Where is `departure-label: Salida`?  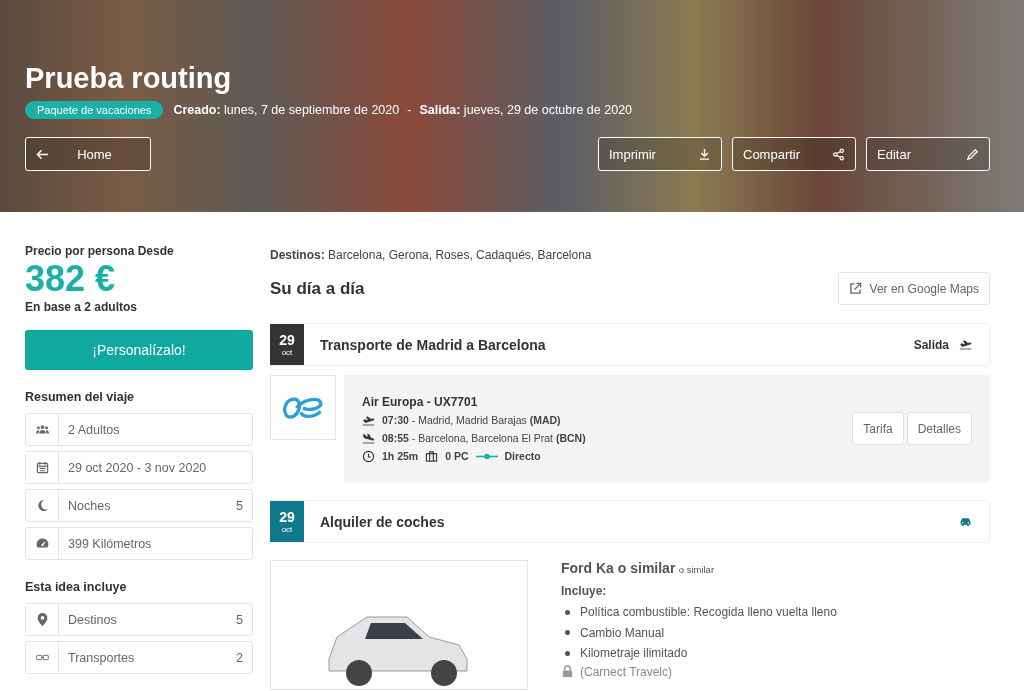 departure-label: Salida is located at coordinates (931, 344).